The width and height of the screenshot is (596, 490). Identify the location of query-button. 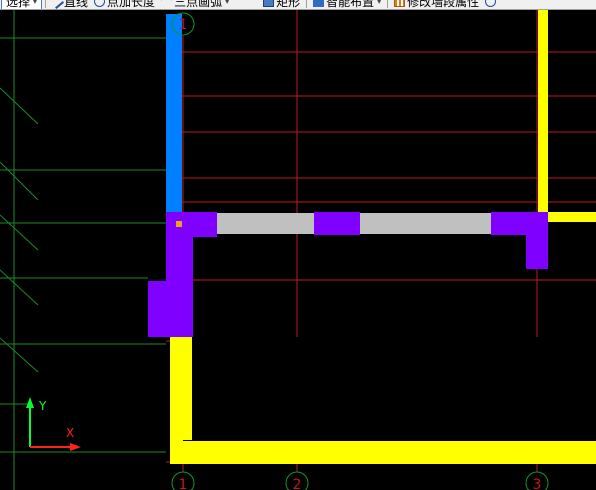
(491, 3).